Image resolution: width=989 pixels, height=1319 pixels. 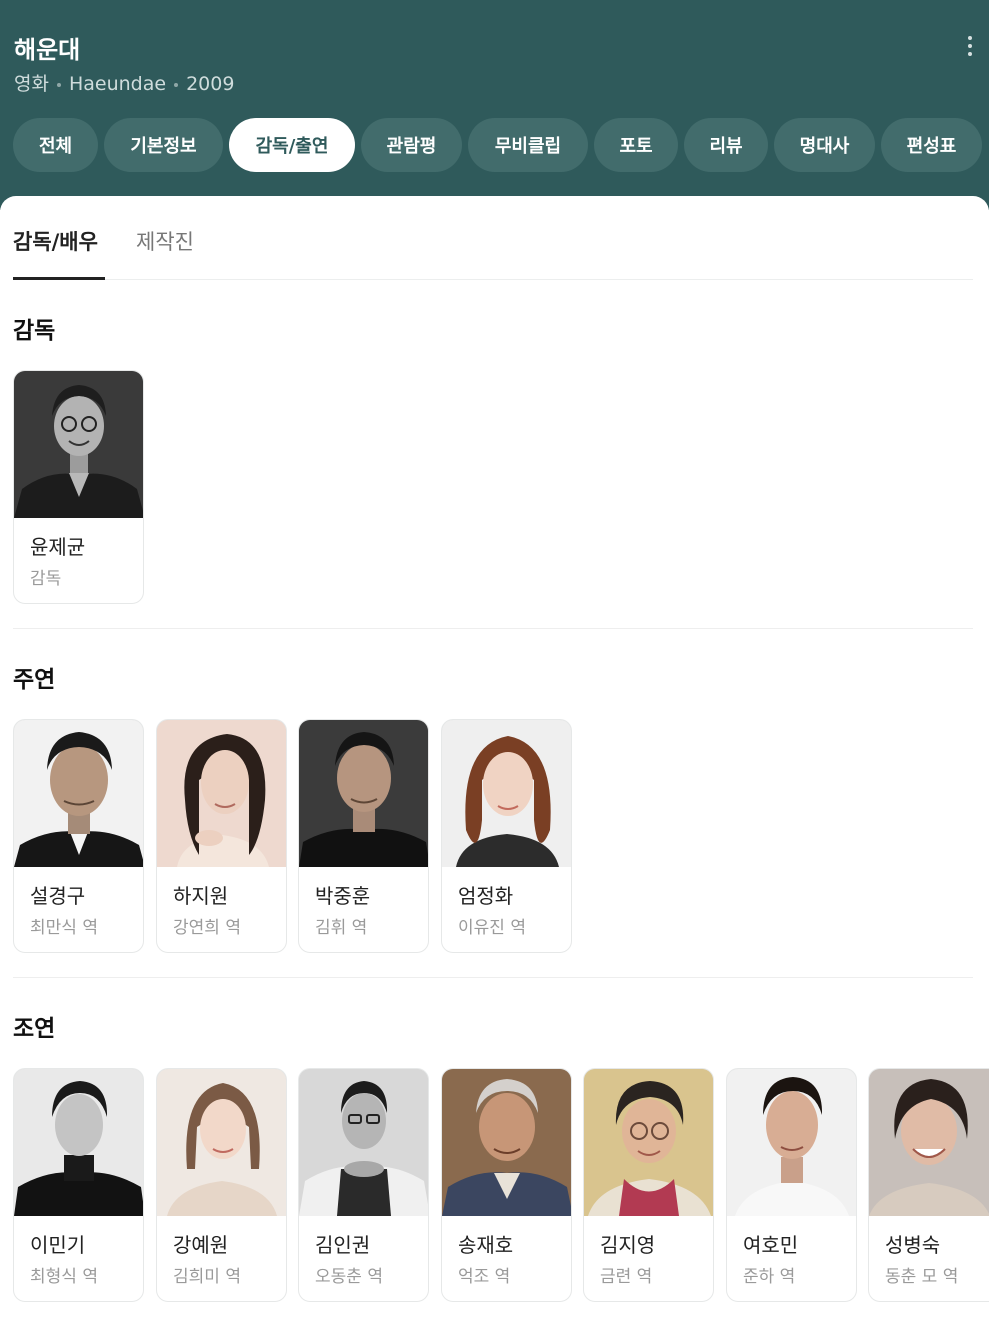 What do you see at coordinates (34, 680) in the screenshot?
I see `section-title-lead: 주연` at bounding box center [34, 680].